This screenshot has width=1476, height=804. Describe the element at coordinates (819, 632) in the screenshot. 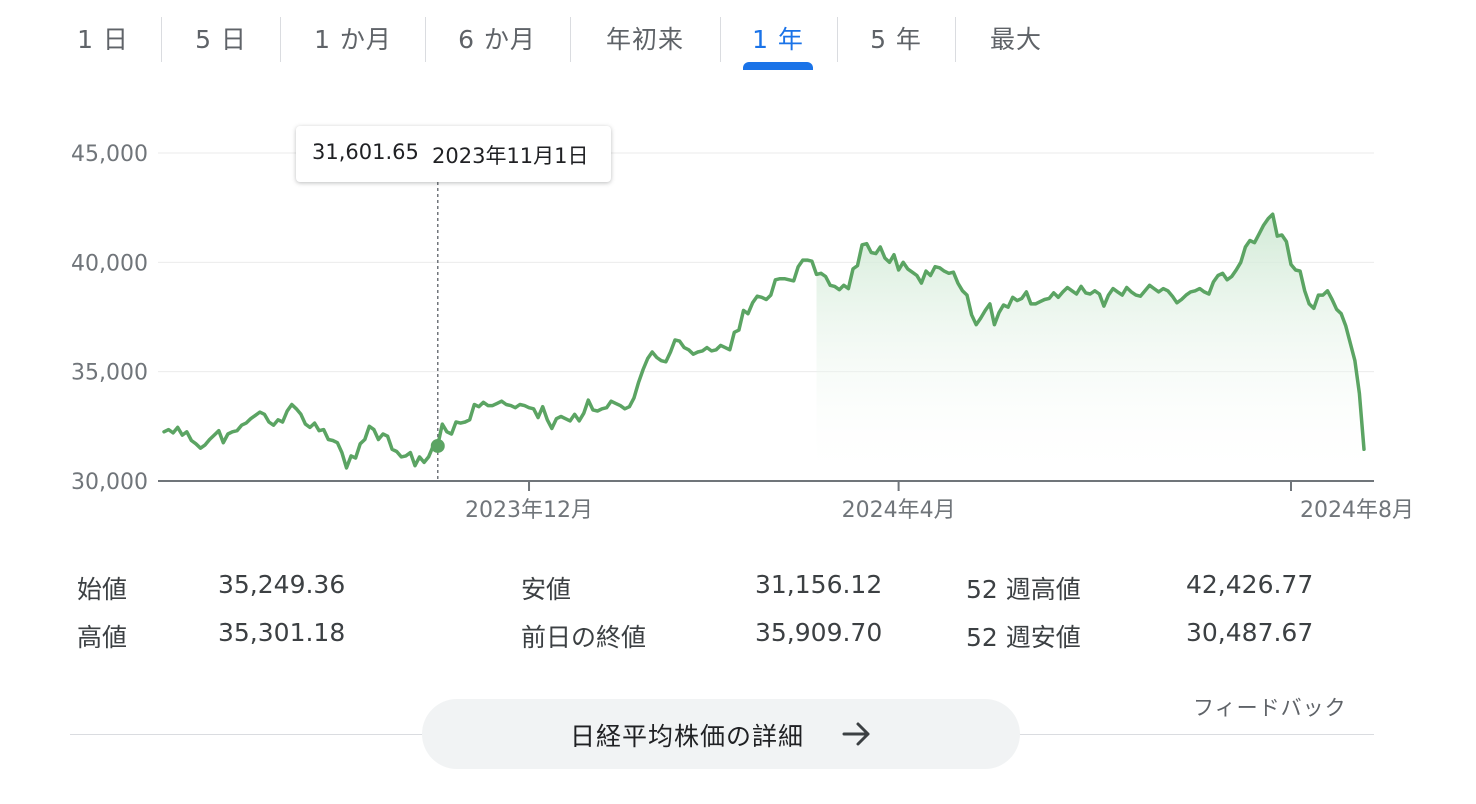

I see `prev-close-value: 35,909.70` at that location.